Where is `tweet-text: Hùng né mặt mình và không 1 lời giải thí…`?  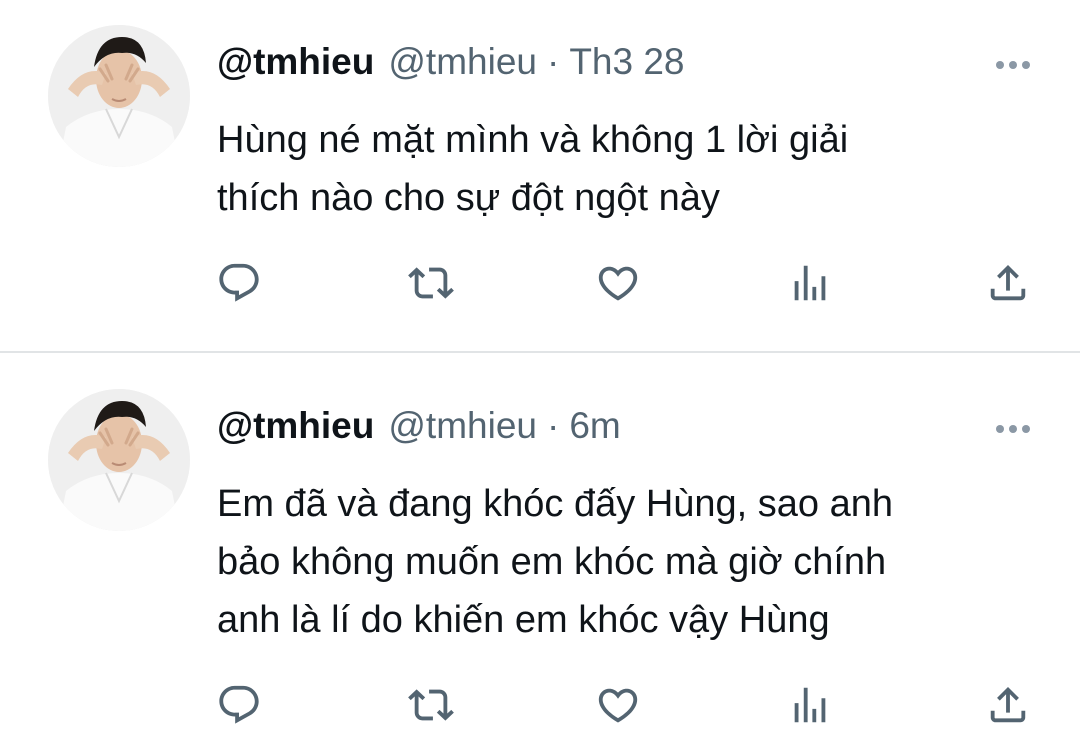
tweet-text: Hùng né mặt mình và không 1 lời giải thí… is located at coordinates (627, 169).